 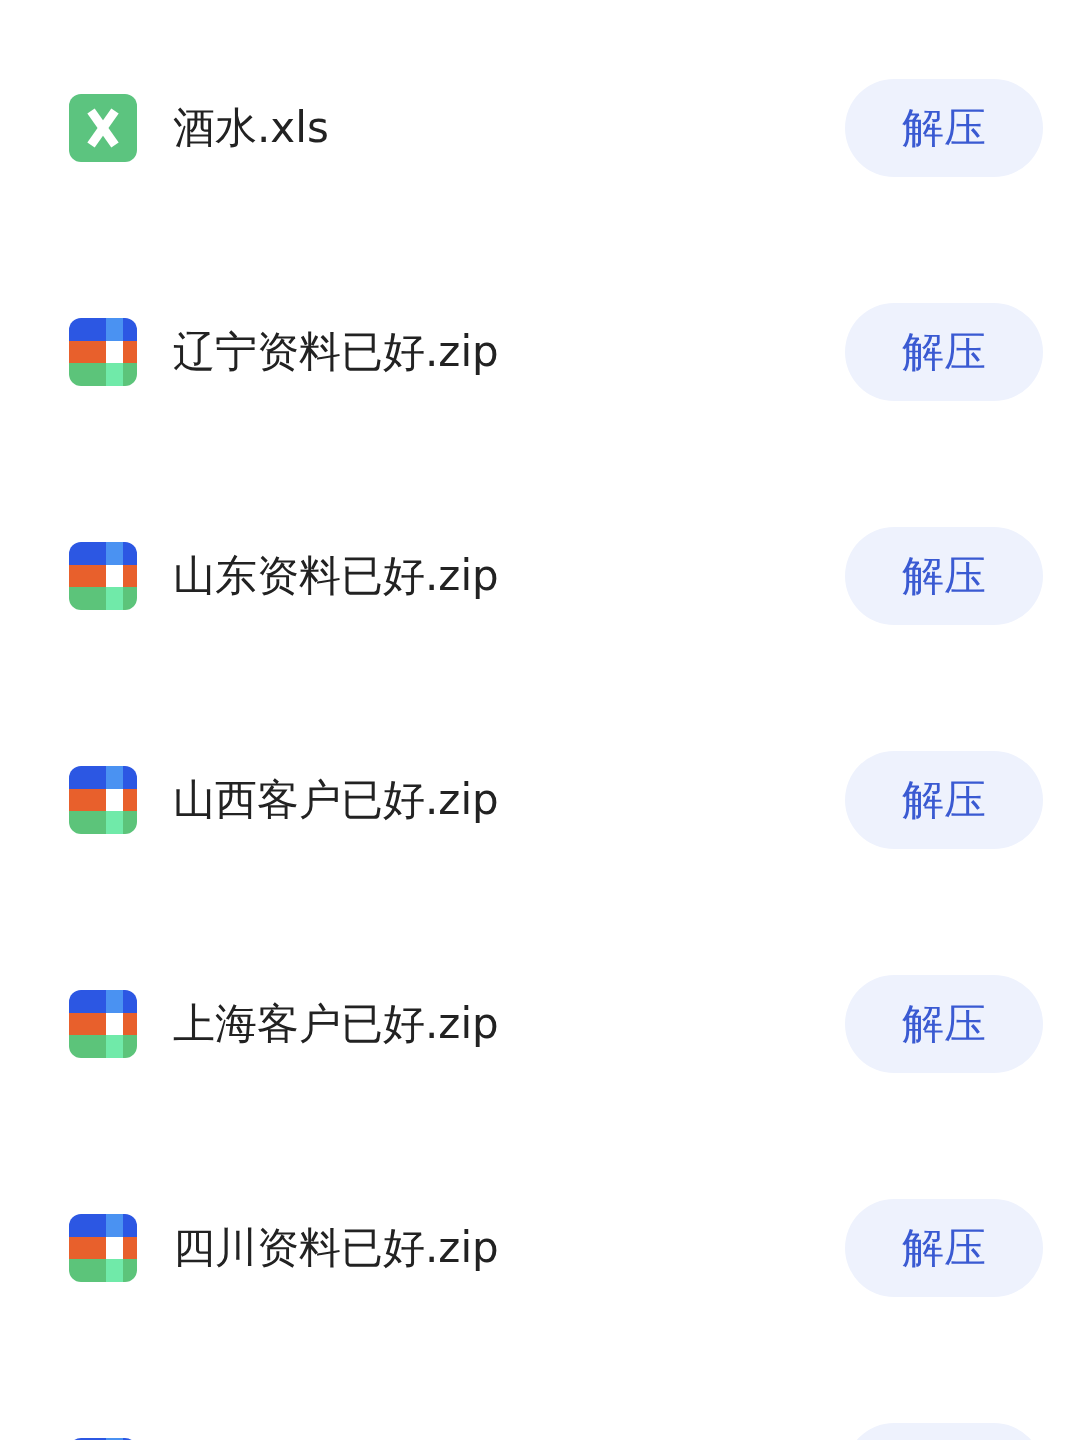 What do you see at coordinates (103, 128) in the screenshot?
I see `spreadsheet-icon` at bounding box center [103, 128].